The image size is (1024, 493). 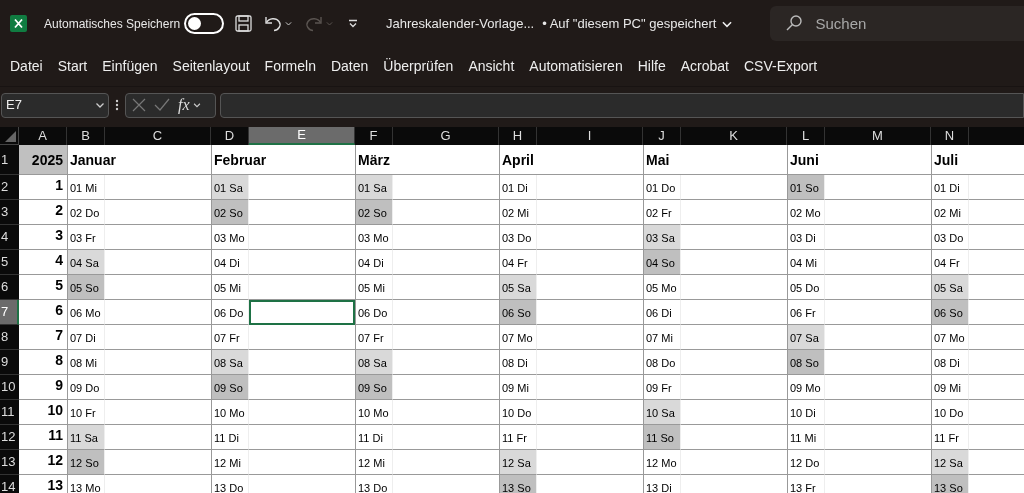 I want to click on check-icon, so click(x=162, y=105).